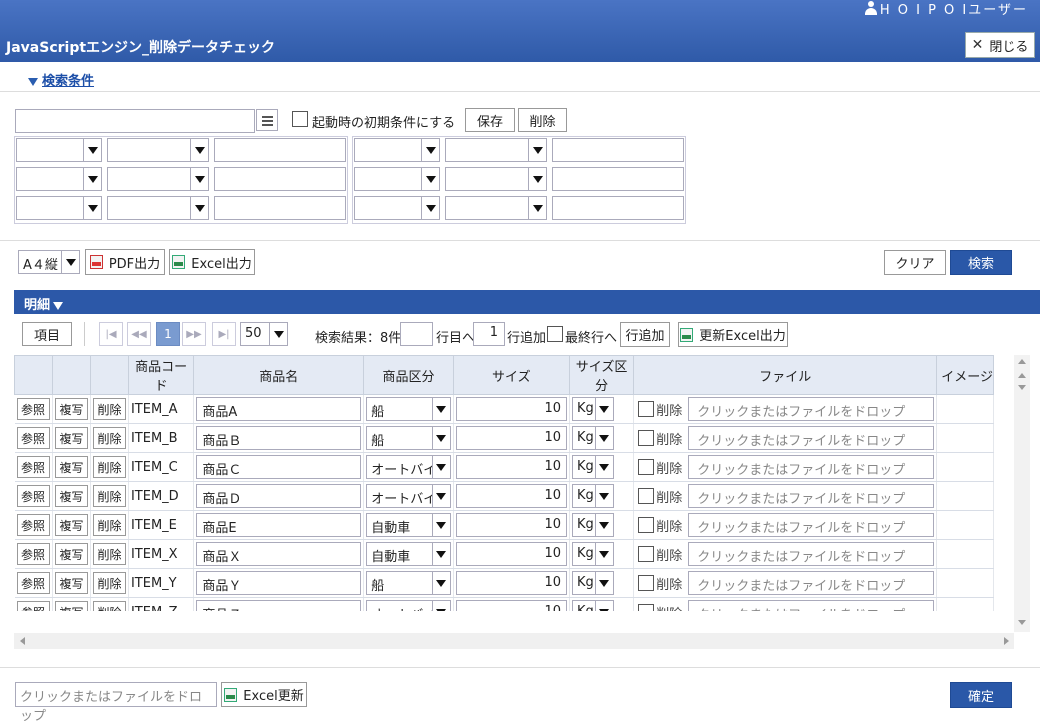  Describe the element at coordinates (212, 262) in the screenshot. I see `excel-export-button: Excel出力` at that location.